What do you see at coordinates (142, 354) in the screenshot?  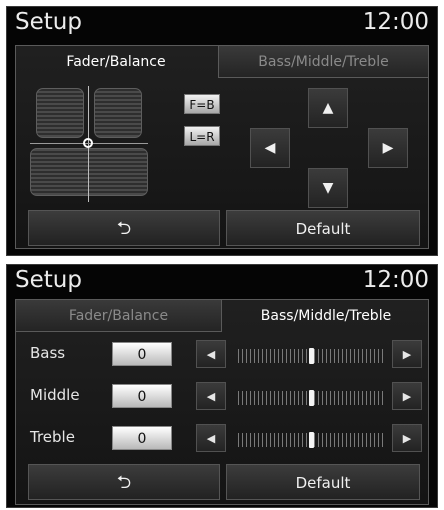 I see `bass-value: 0` at bounding box center [142, 354].